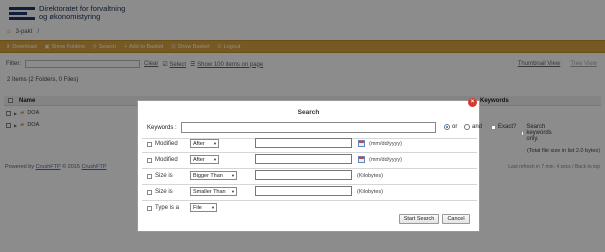 The width and height of the screenshot is (605, 252). I want to click on size-bigger-option: Size is, so click(160, 176).